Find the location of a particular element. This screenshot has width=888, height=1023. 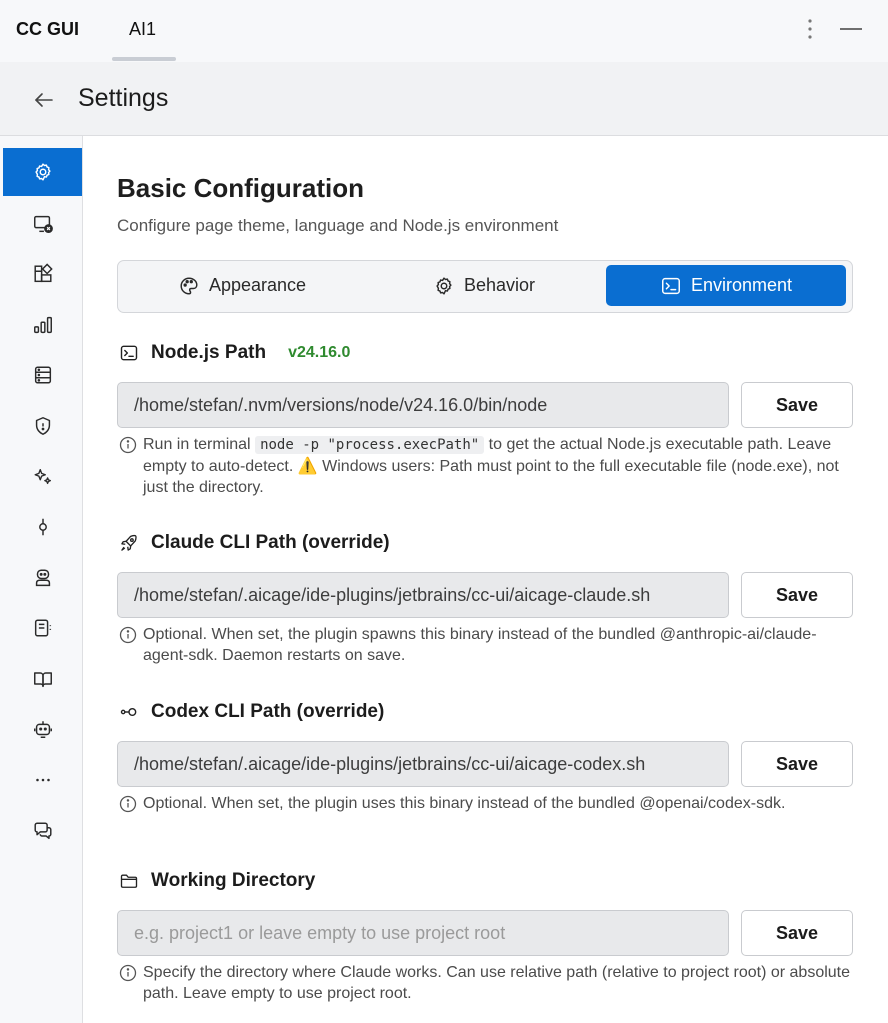

codex-path-heading: Codex CLI Path (override) is located at coordinates (251, 712).